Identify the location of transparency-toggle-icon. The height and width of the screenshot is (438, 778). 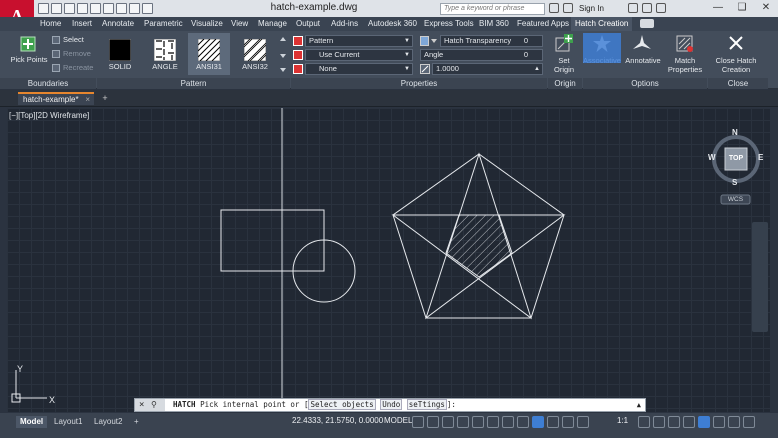
(523, 422).